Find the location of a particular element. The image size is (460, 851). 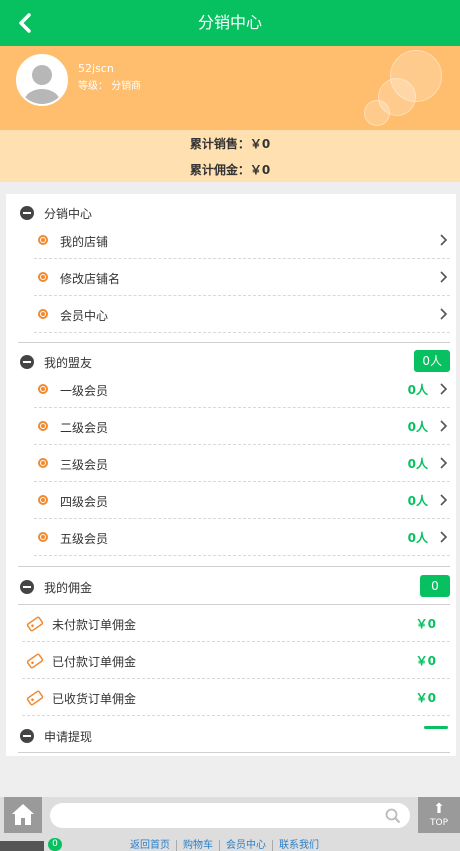

menu-item-my-shop: 我的店铺 is located at coordinates (242, 240).